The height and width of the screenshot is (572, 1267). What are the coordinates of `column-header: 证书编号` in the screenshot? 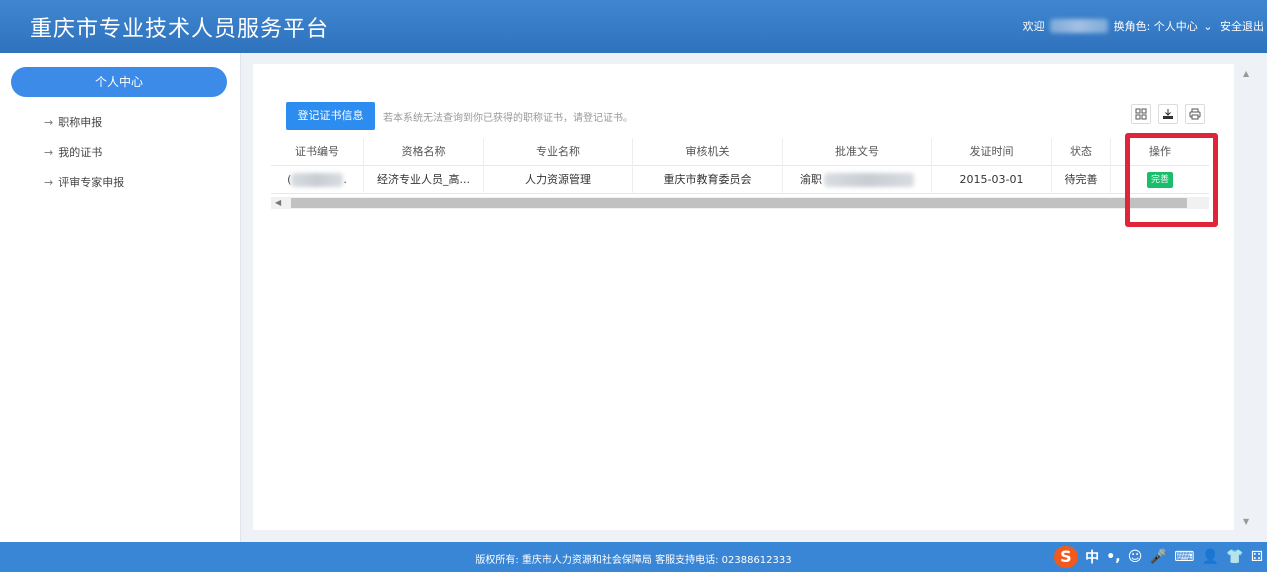 It's located at (317, 152).